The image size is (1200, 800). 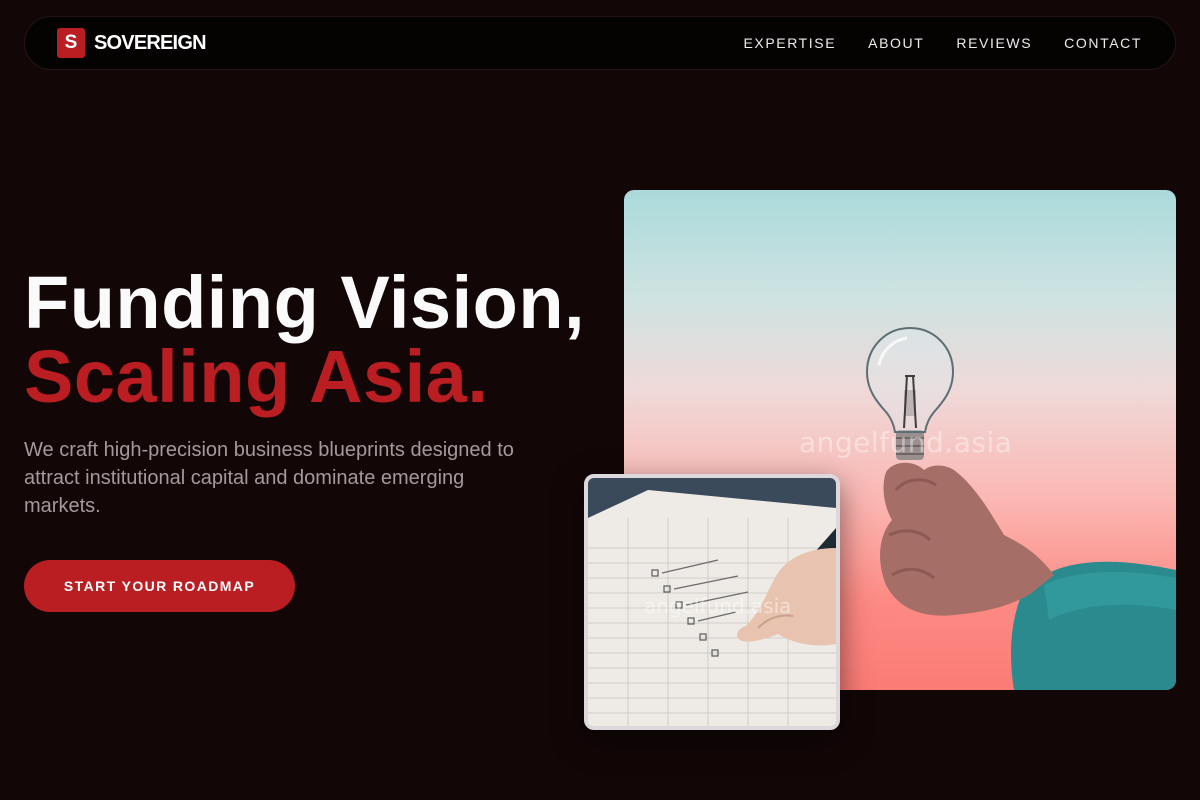 What do you see at coordinates (718, 606) in the screenshot?
I see `small-image-watermark: angelfund.asia` at bounding box center [718, 606].